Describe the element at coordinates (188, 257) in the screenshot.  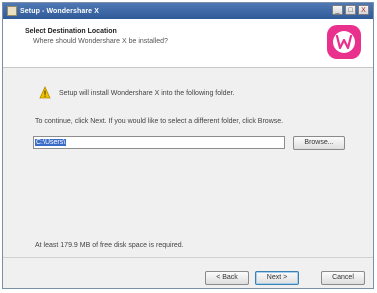
I see `footer-divider` at that location.